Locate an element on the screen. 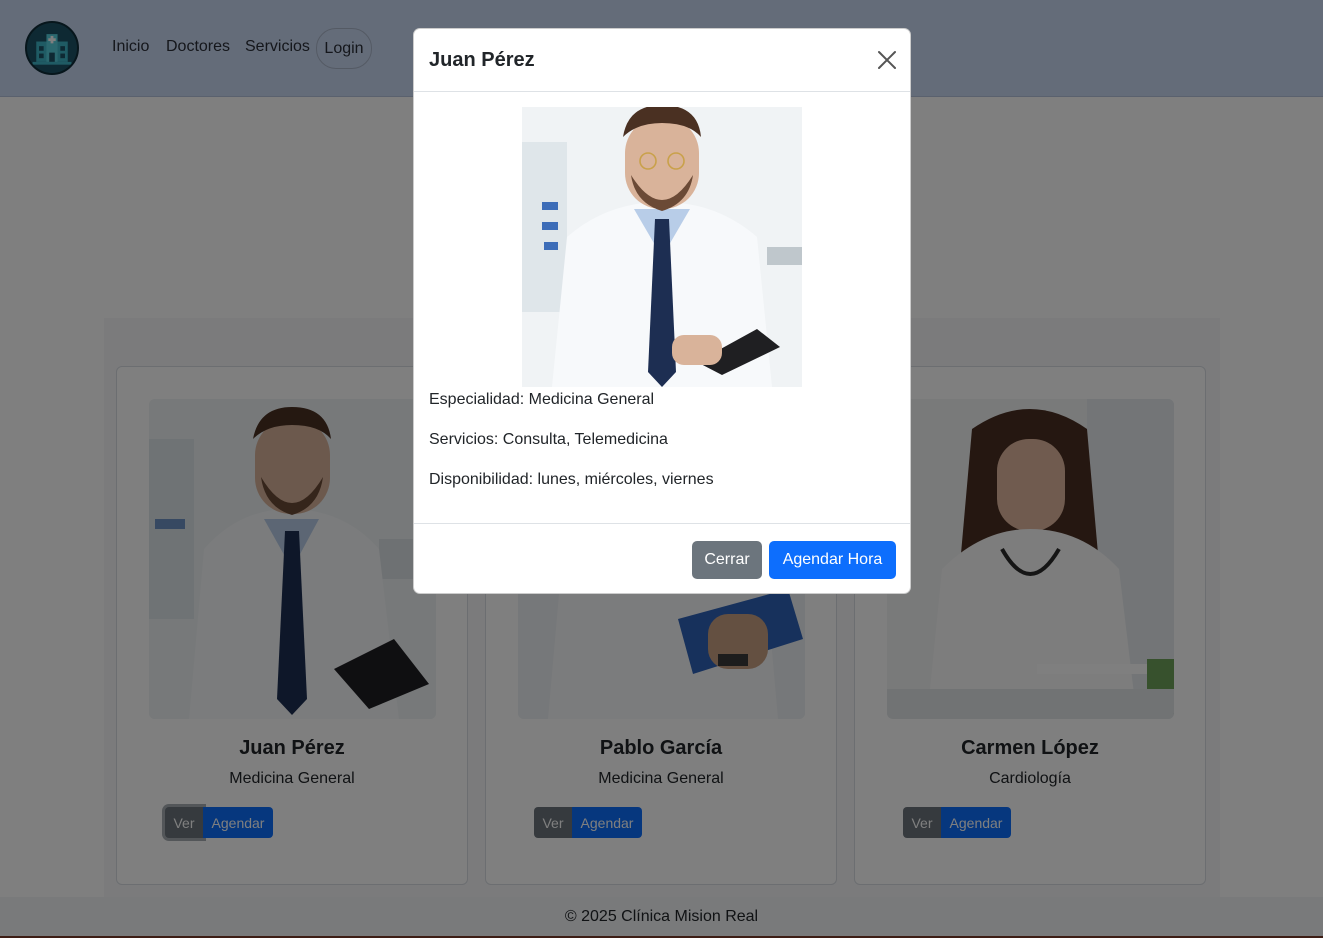 The height and width of the screenshot is (938, 1323). schedule-appointment-button: Agendar Hora is located at coordinates (832, 560).